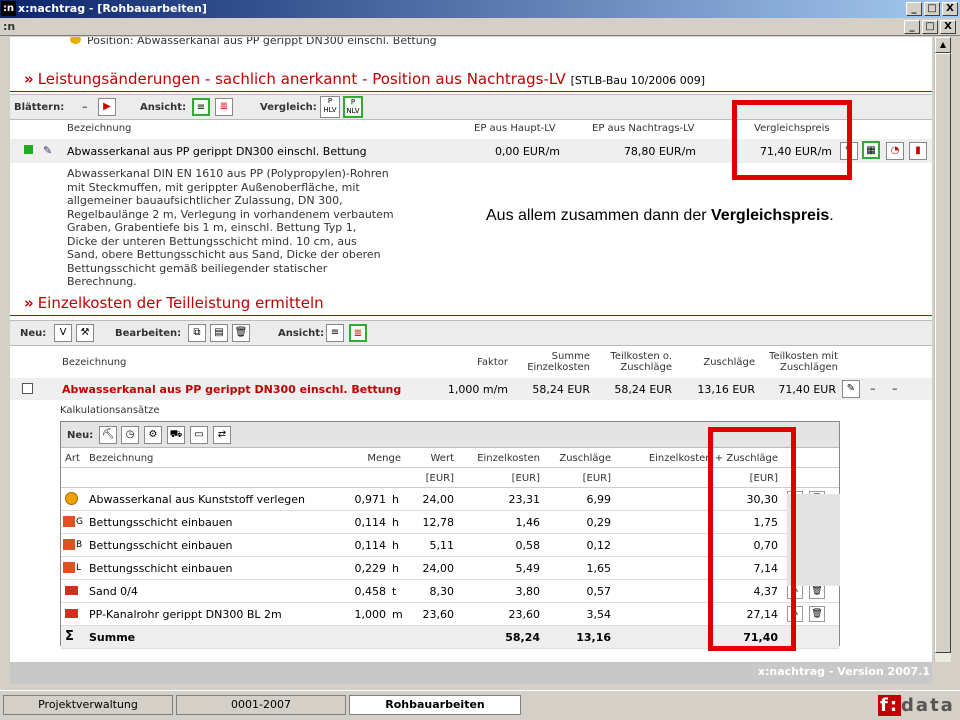 This screenshot has width=960, height=720. I want to click on neu-label: Neu:, so click(33, 333).